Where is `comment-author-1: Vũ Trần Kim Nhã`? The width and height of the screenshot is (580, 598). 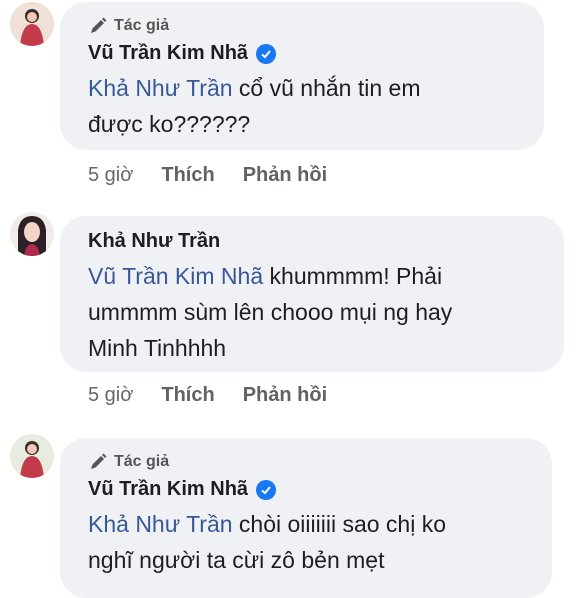
comment-author-1: Vũ Trần Kim Nhã is located at coordinates (182, 53).